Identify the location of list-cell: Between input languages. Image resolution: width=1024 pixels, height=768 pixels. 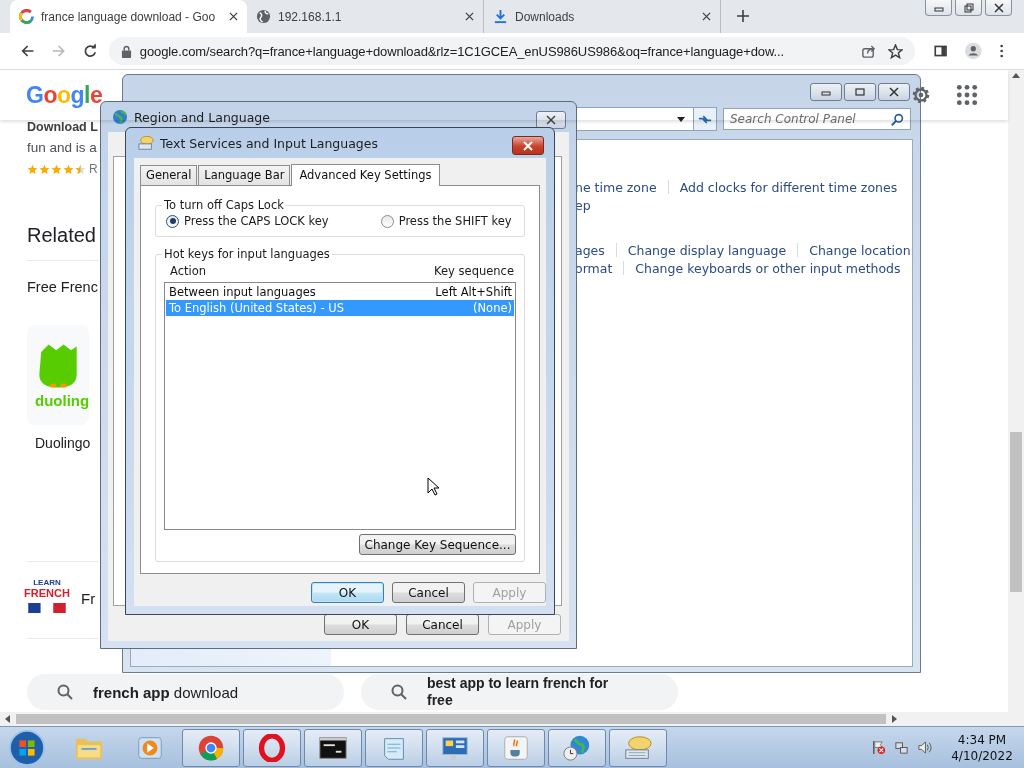
(242, 292).